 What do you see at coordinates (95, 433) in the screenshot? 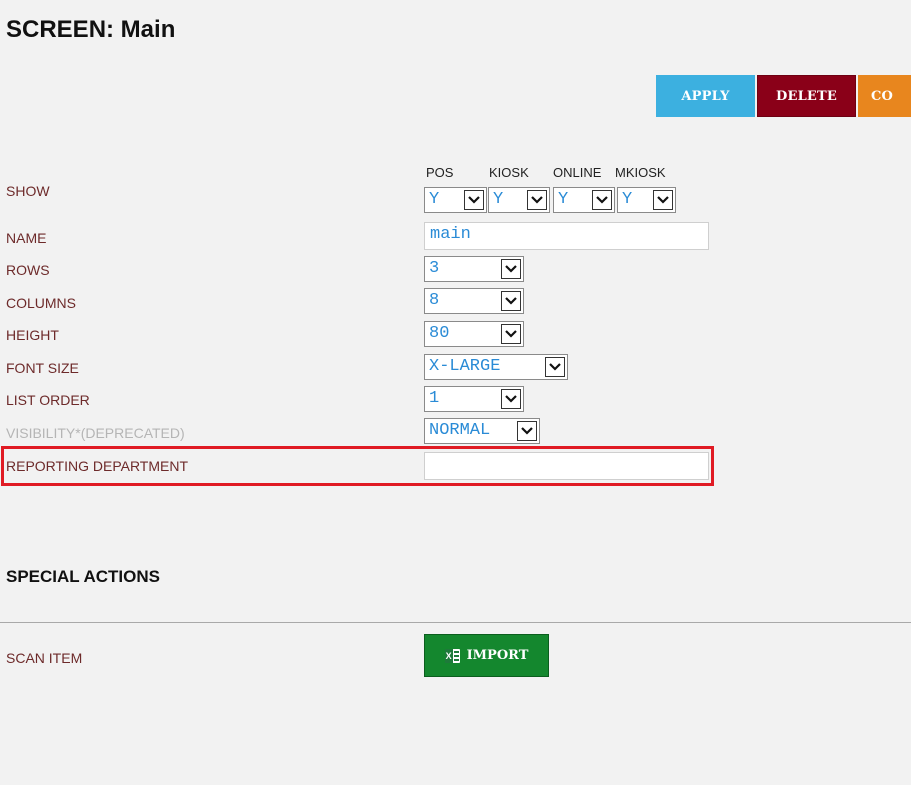
I see `visibility-label: VISIBILITY*(DEPRECATED)` at bounding box center [95, 433].